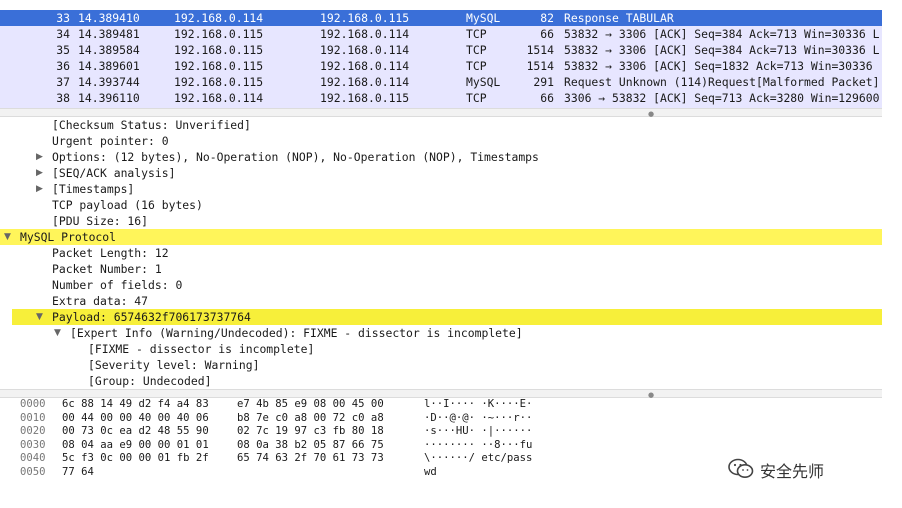 The height and width of the screenshot is (508, 902). I want to click on hex-bytes: 6c 88 14 49 d2 f4 a4 83, so click(135, 404).